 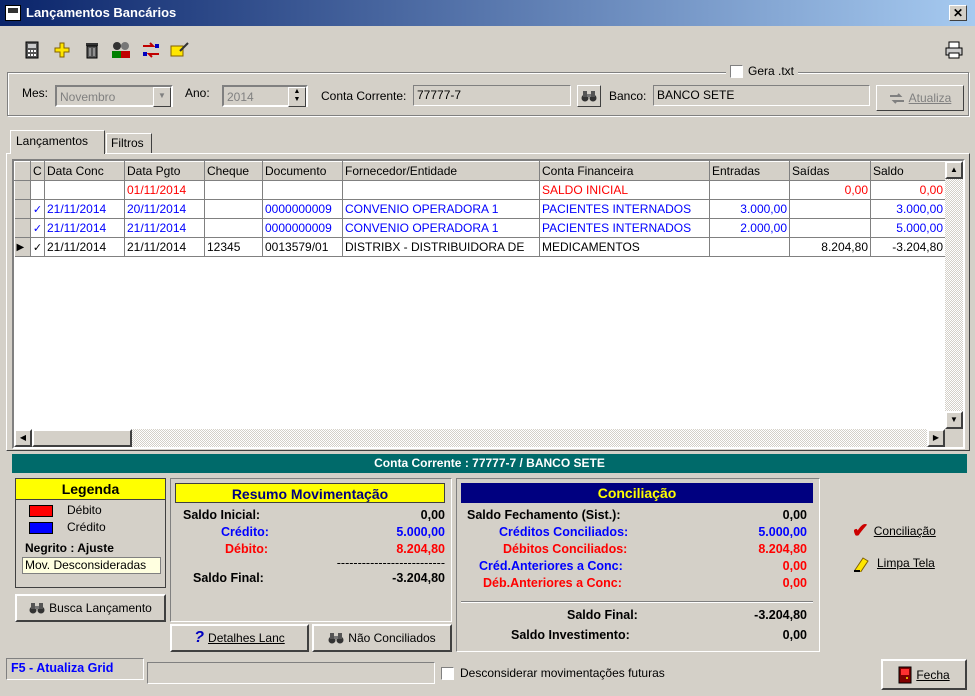 What do you see at coordinates (151, 50) in the screenshot?
I see `transfer-icon` at bounding box center [151, 50].